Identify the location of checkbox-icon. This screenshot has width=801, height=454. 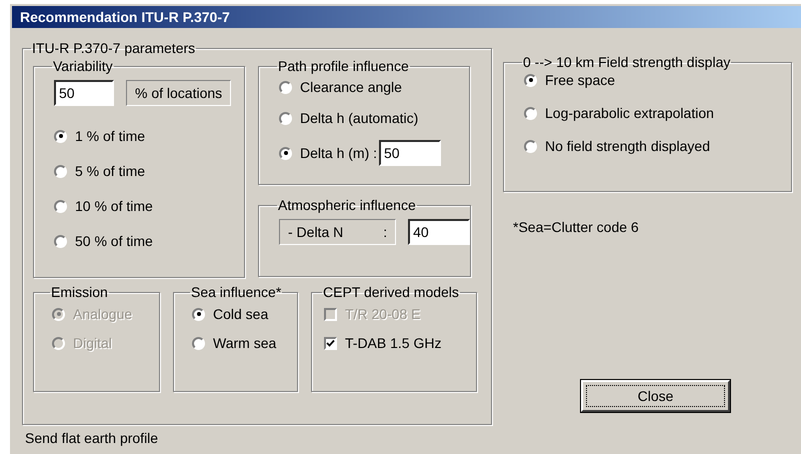
(330, 343).